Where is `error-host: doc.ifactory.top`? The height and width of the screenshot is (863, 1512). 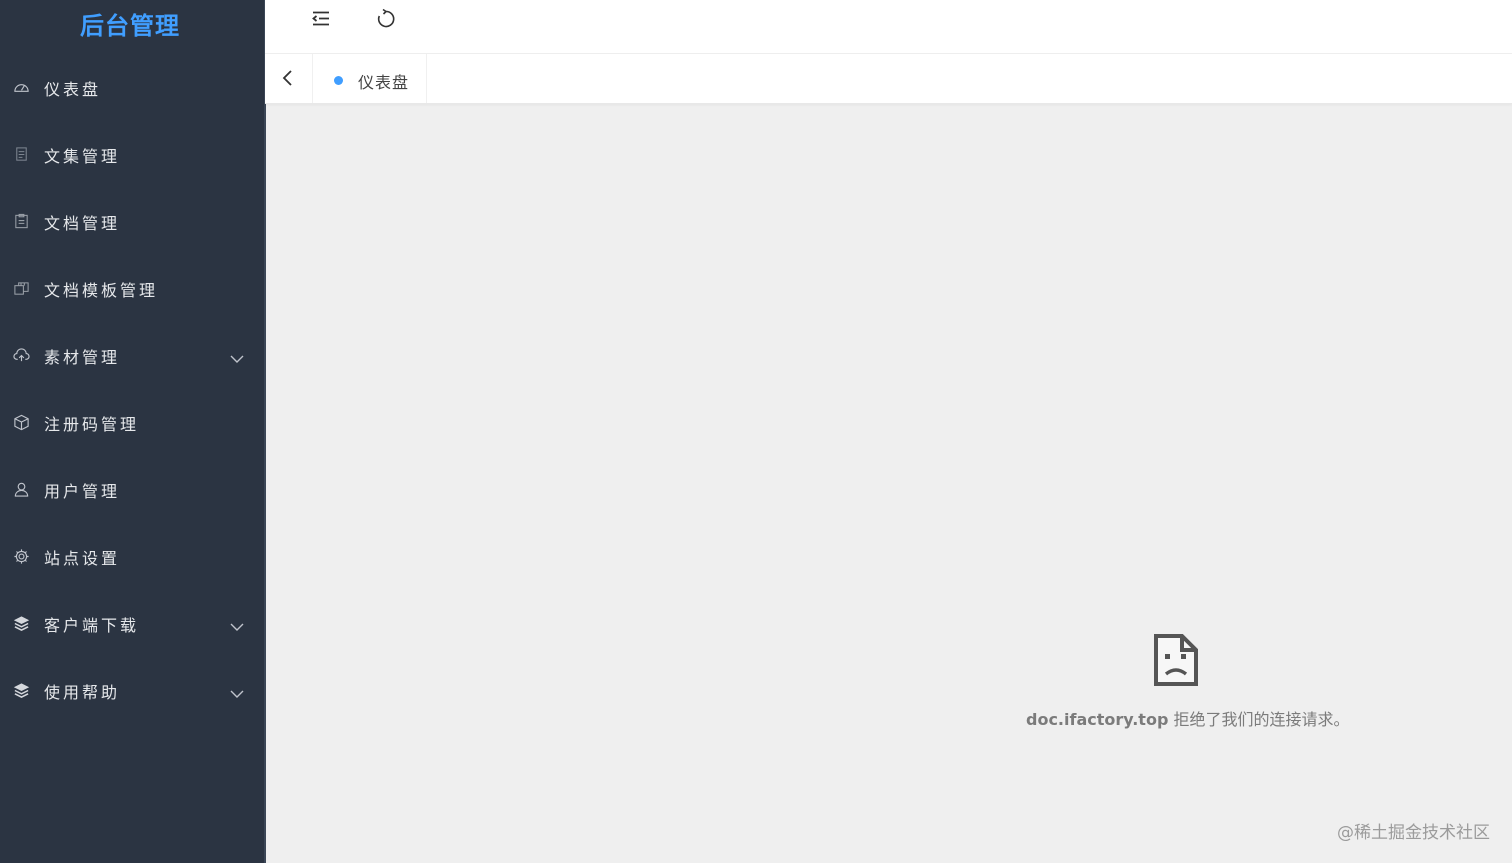
error-host: doc.ifactory.top is located at coordinates (1097, 719).